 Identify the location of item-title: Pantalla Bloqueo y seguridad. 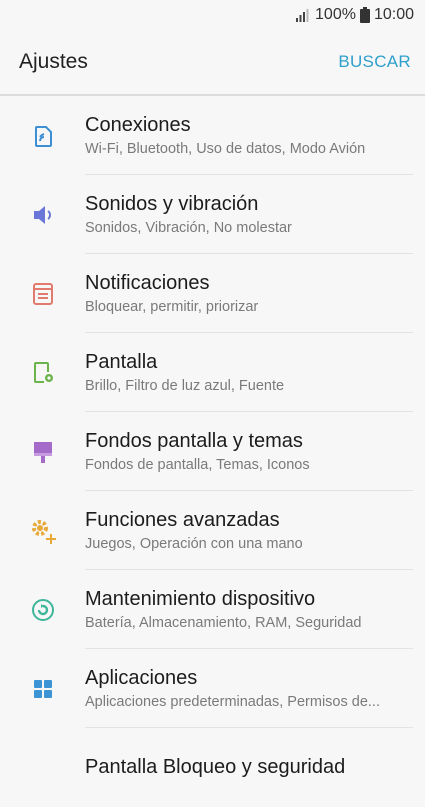
(215, 766).